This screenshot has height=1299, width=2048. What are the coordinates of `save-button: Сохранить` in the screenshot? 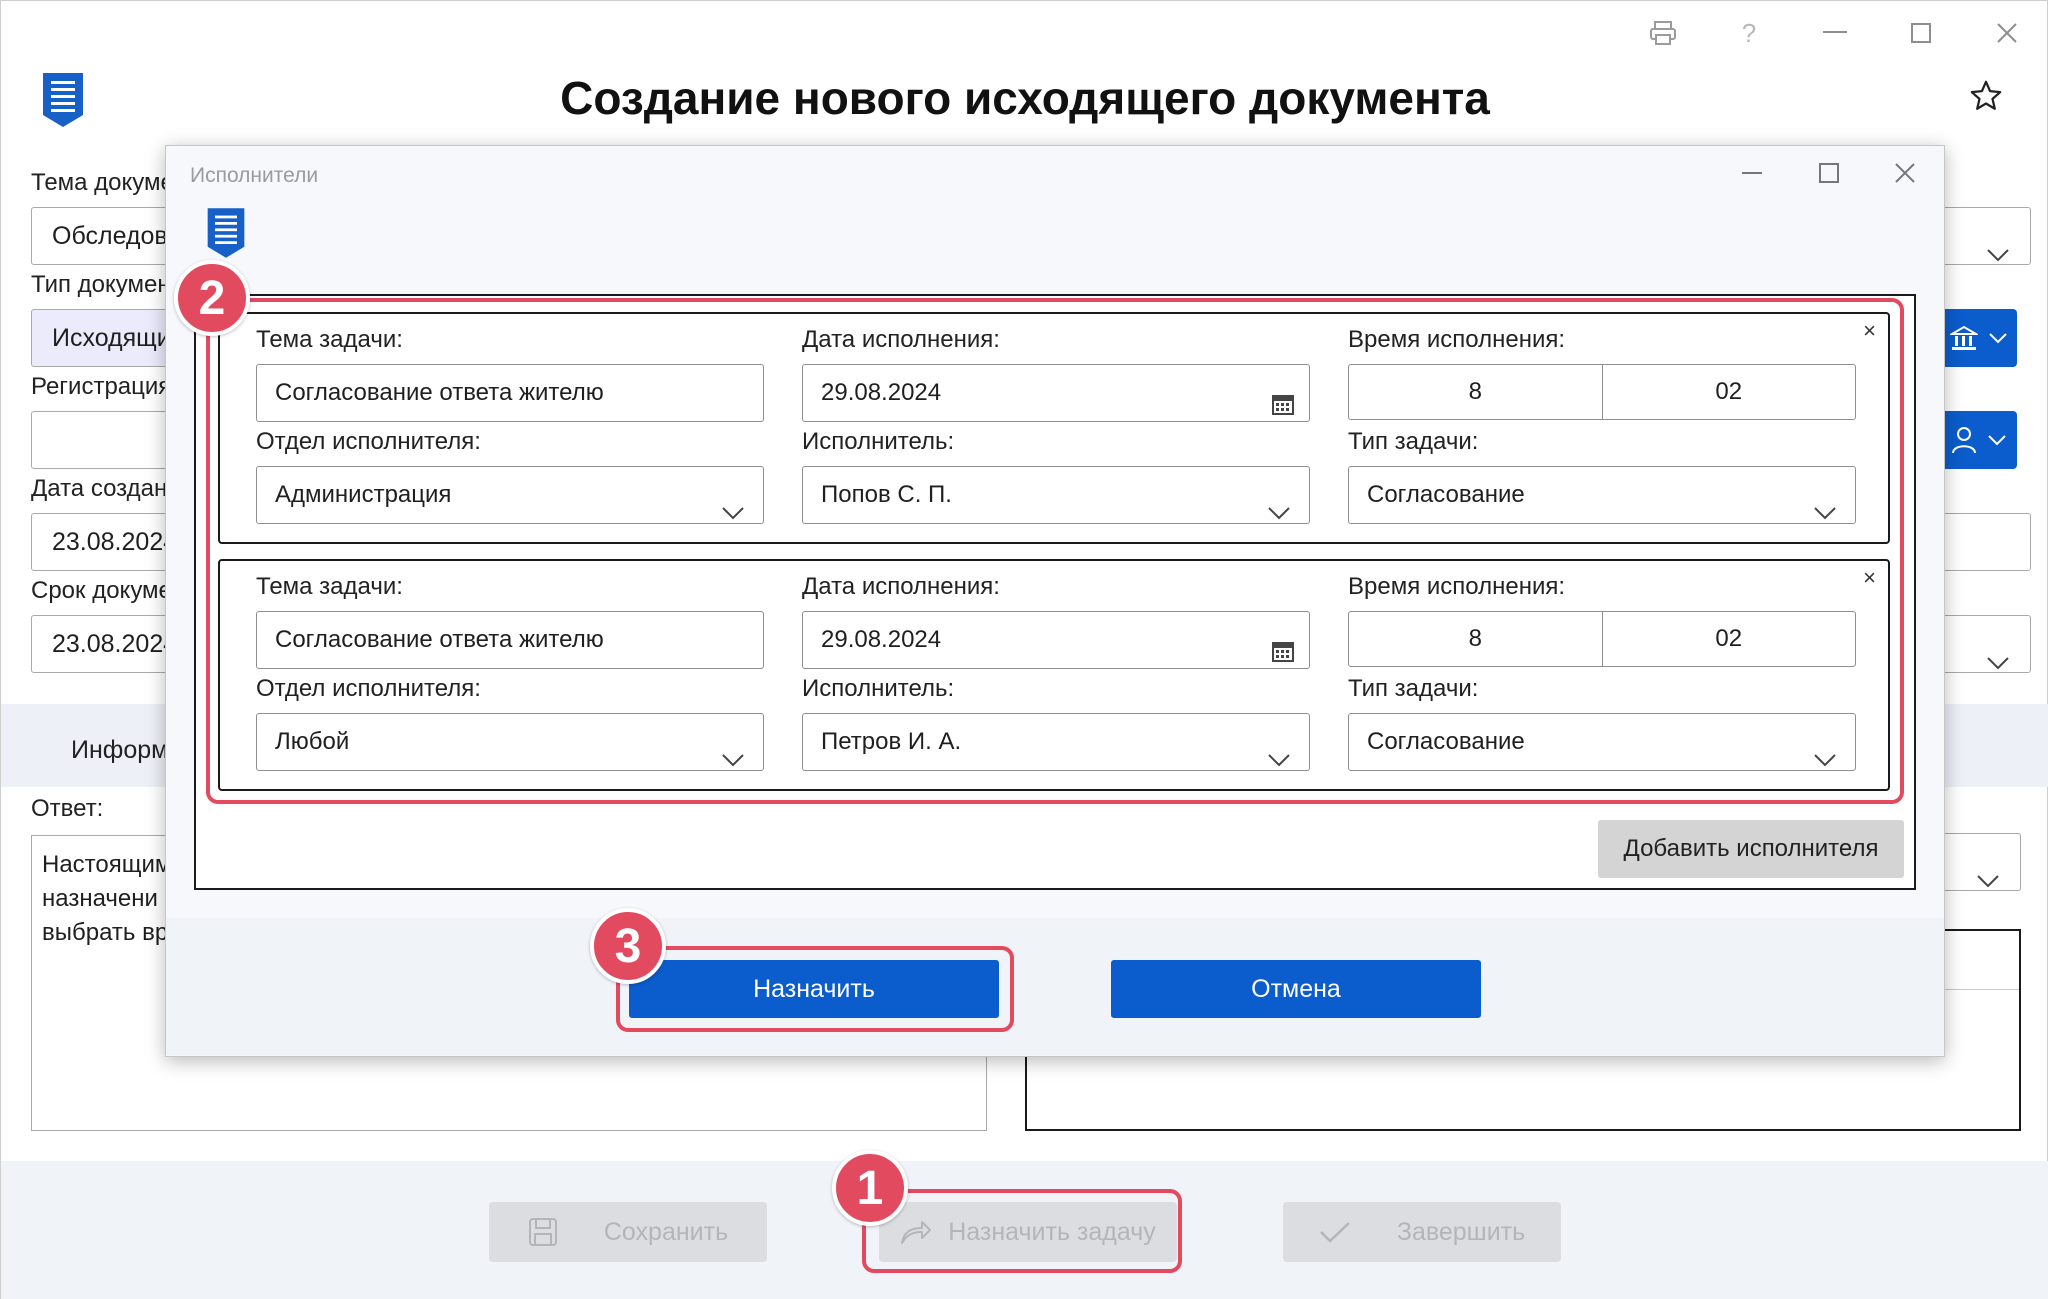 It's located at (628, 1232).